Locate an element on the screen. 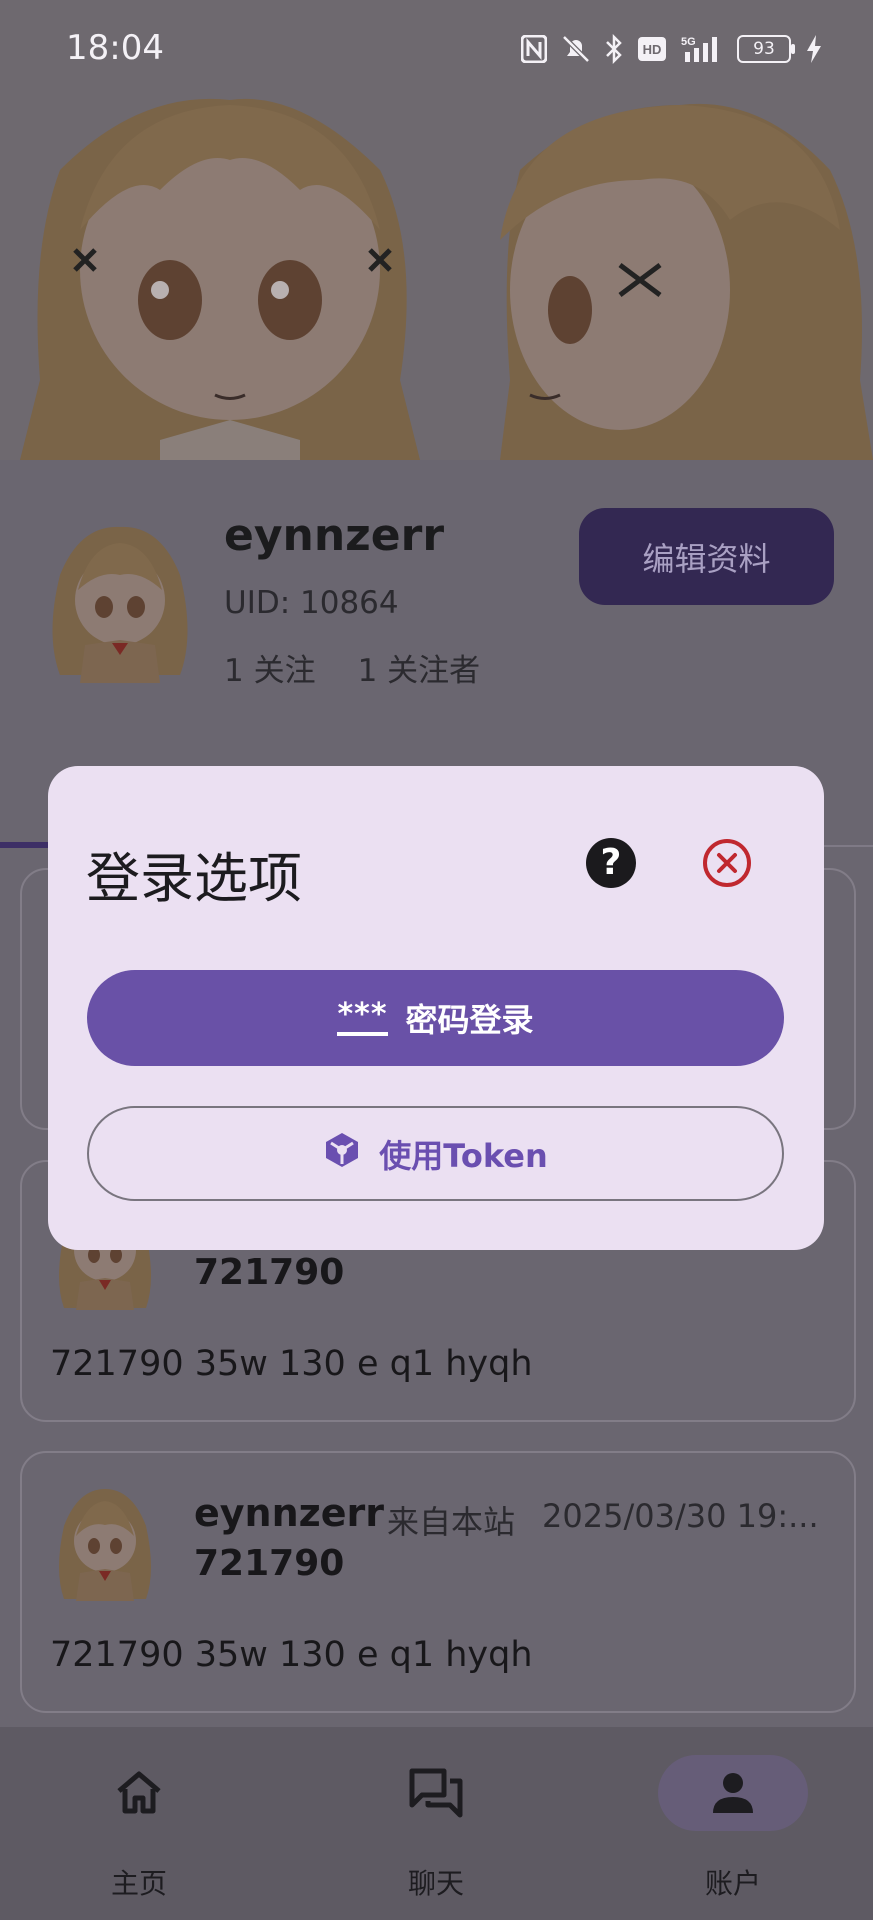 This screenshot has height=1920, width=873. home-icon is located at coordinates (139, 1793).